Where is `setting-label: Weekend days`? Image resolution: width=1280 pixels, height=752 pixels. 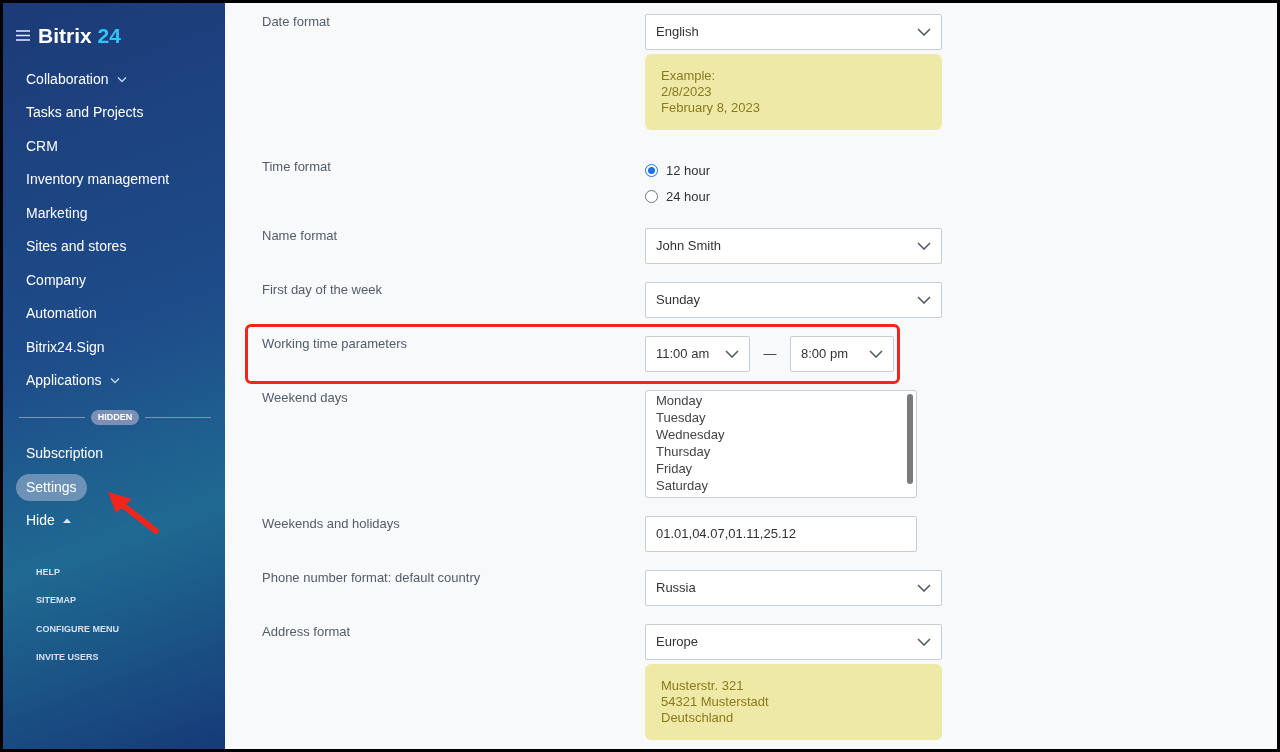 setting-label: Weekend days is located at coordinates (305, 398).